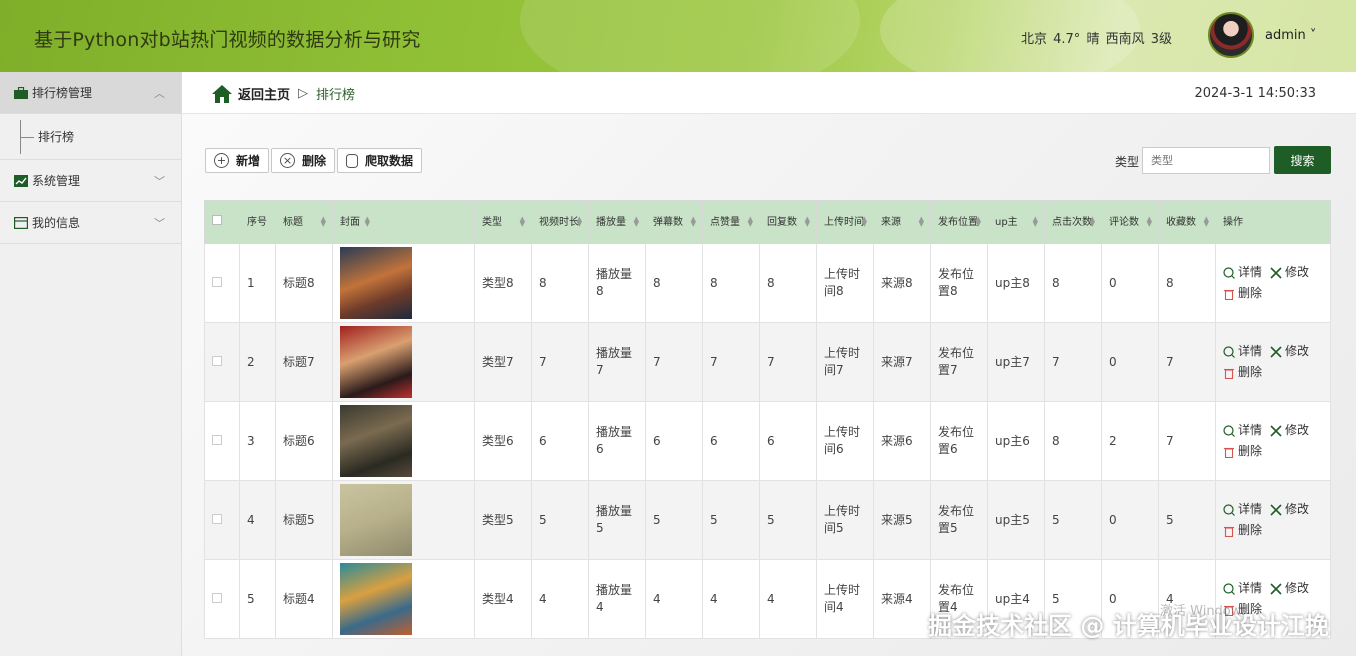 The image size is (1356, 656). Describe the element at coordinates (959, 283) in the screenshot. I see `cell-pos: 发布位置8` at that location.